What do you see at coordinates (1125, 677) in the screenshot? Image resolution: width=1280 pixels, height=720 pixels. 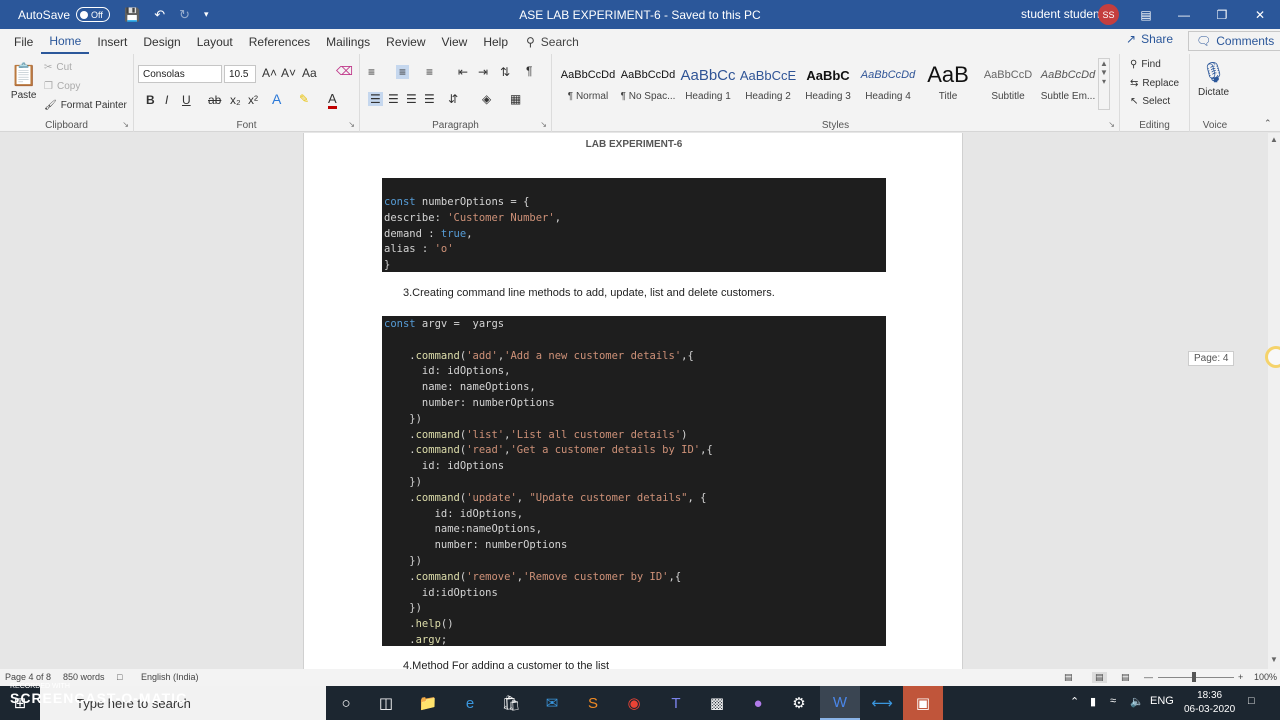 I see `web-layout-icon: ▤` at bounding box center [1125, 677].